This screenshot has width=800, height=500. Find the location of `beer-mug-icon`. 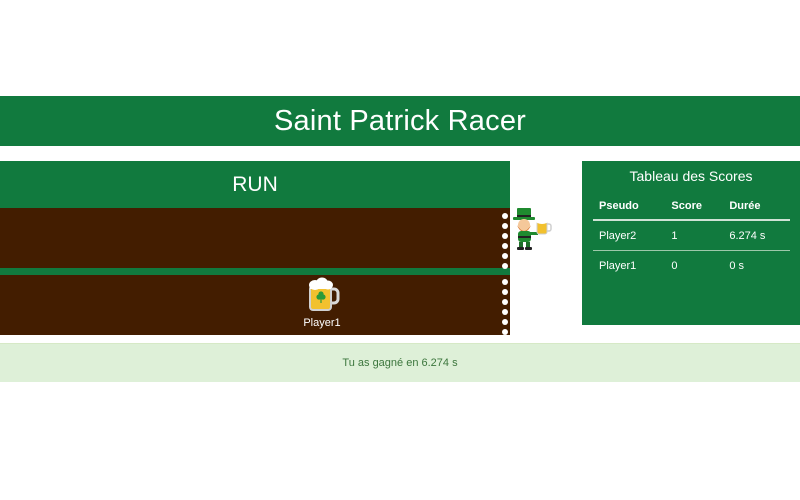

beer-mug-icon is located at coordinates (324, 294).